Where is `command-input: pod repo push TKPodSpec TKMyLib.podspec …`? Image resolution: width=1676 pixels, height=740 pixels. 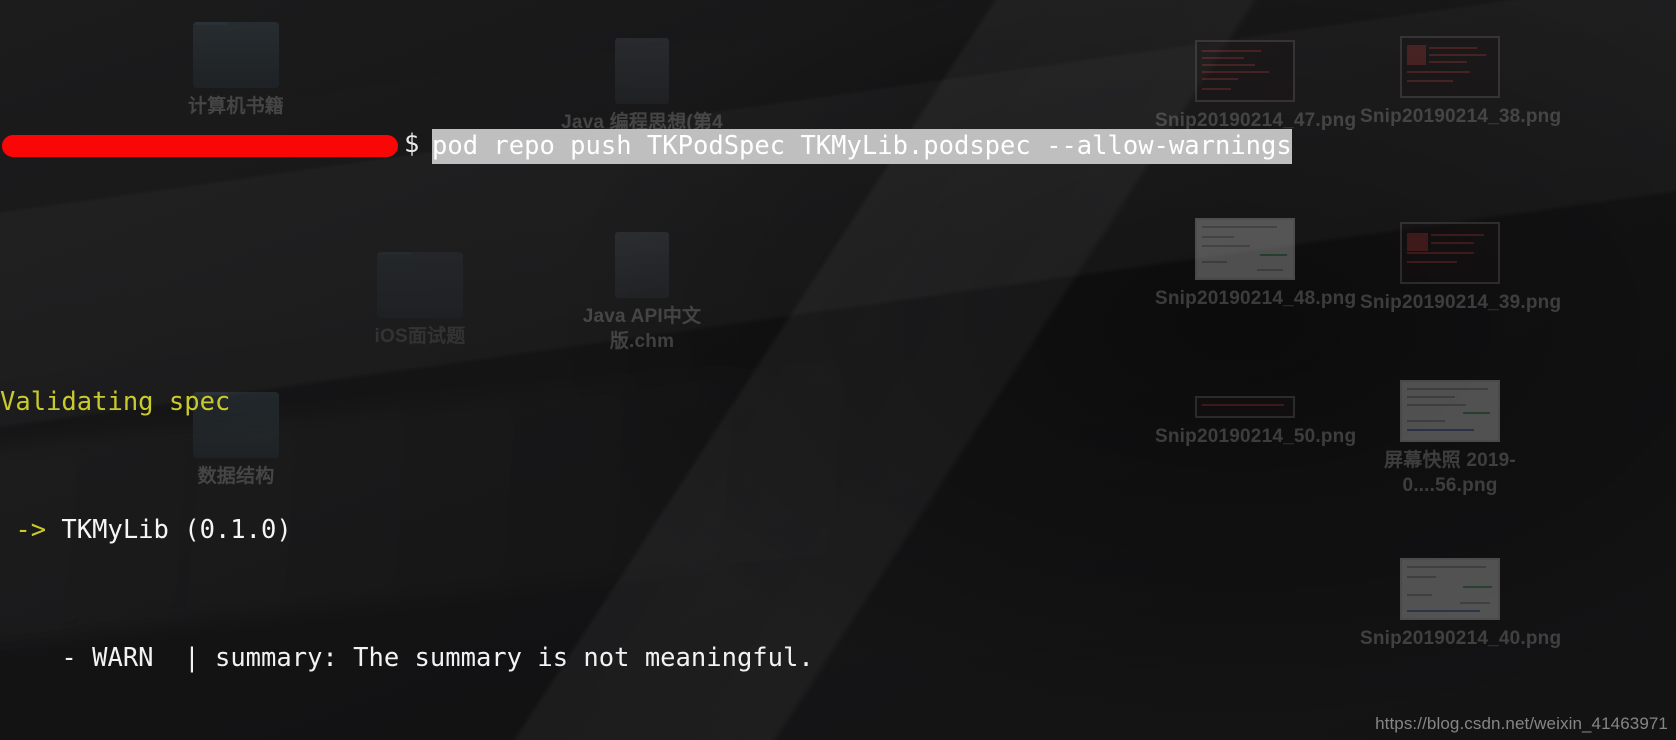
command-input: pod repo push TKPodSpec TKMyLib.podspec … is located at coordinates (862, 146).